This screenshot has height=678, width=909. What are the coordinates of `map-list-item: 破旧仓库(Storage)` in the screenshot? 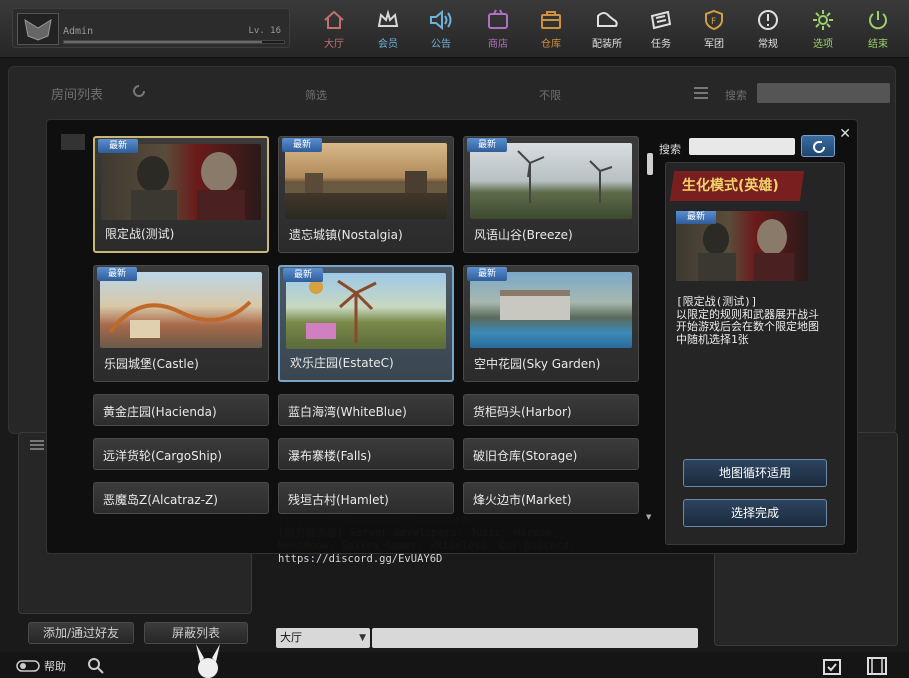 It's located at (551, 454).